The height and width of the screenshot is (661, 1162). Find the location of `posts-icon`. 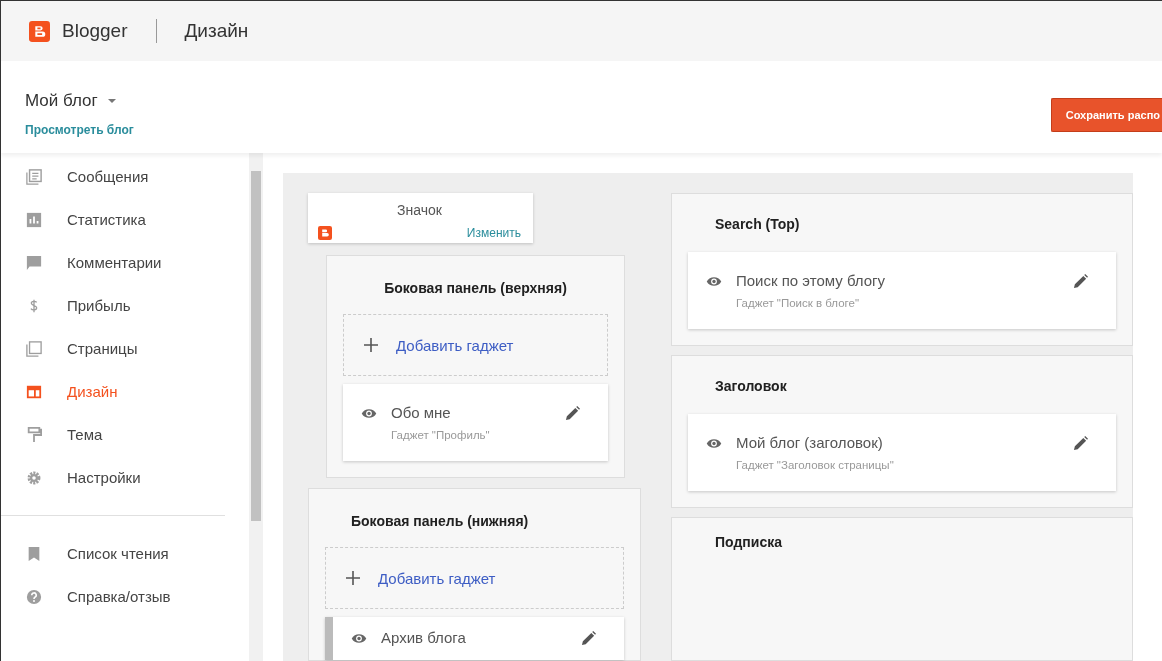

posts-icon is located at coordinates (34, 176).